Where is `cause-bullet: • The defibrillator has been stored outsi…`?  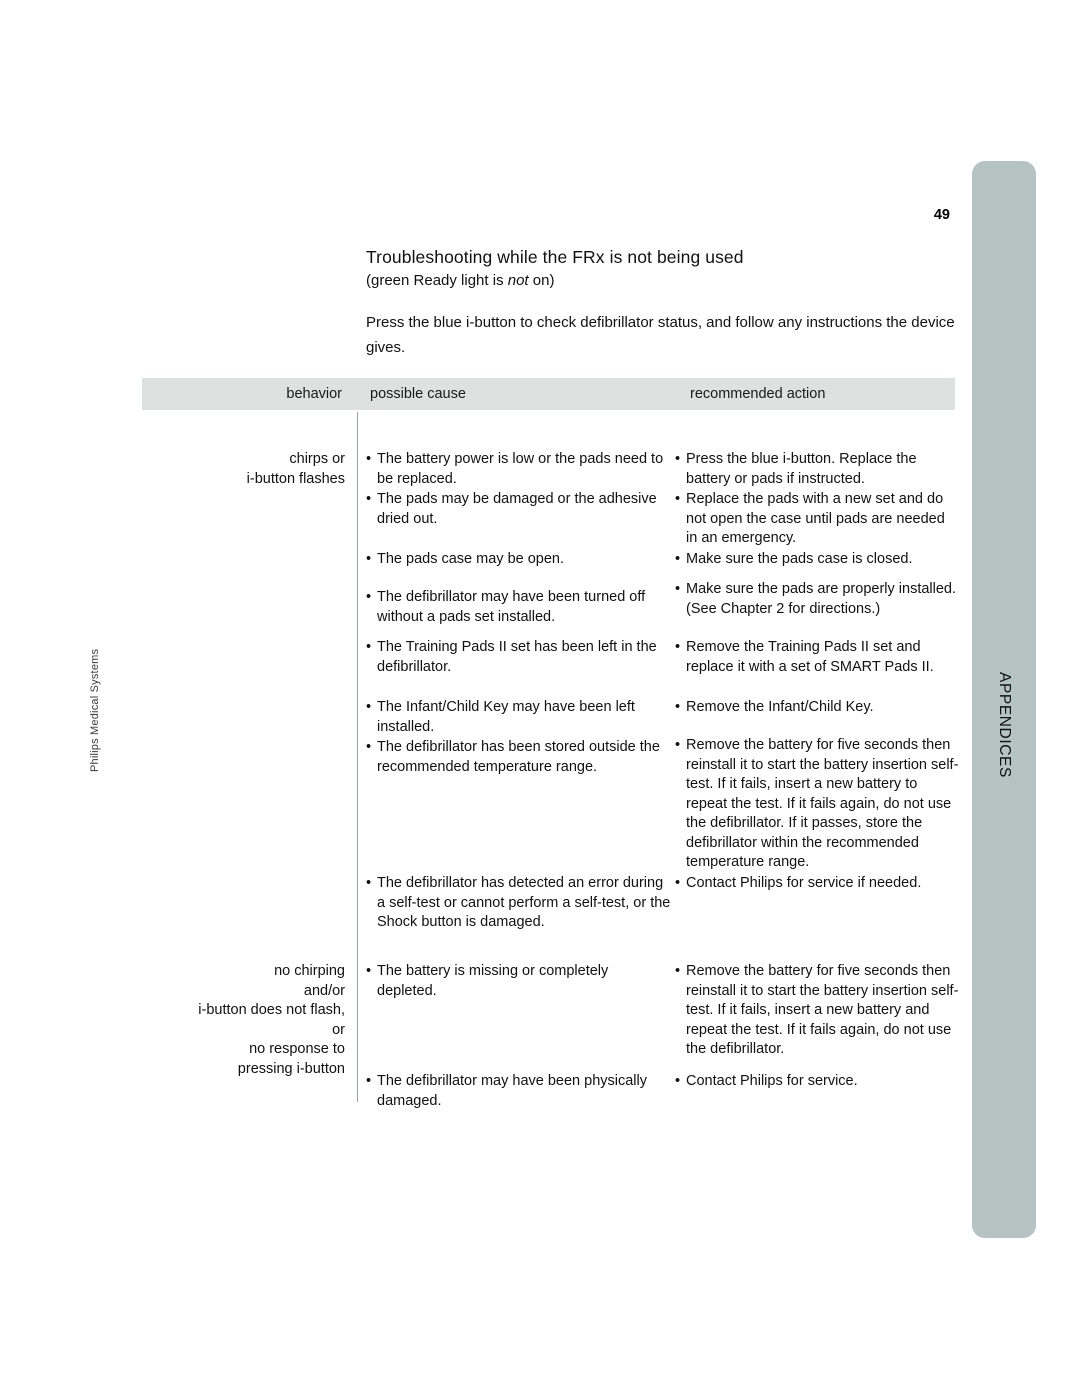
cause-bullet: • The defibrillator has been stored outsi… is located at coordinates (518, 757).